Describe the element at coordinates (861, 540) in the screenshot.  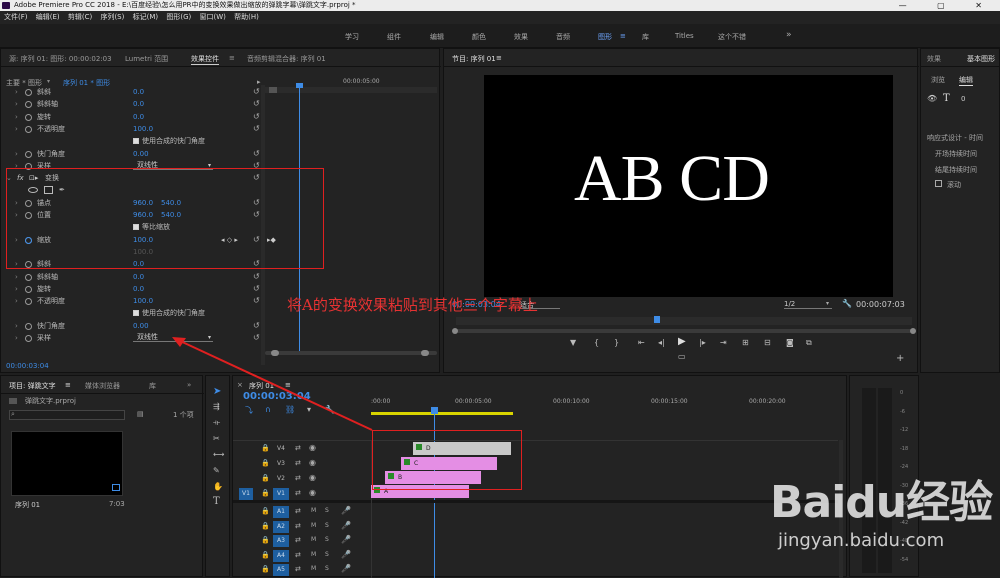
I see `watermark-url: jingyan.baidu.com` at that location.